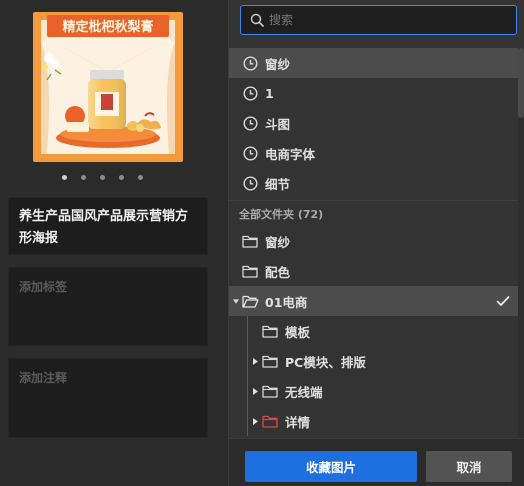 Image resolution: width=524 pixels, height=486 pixels. I want to click on folder-label: 模板, so click(298, 332).